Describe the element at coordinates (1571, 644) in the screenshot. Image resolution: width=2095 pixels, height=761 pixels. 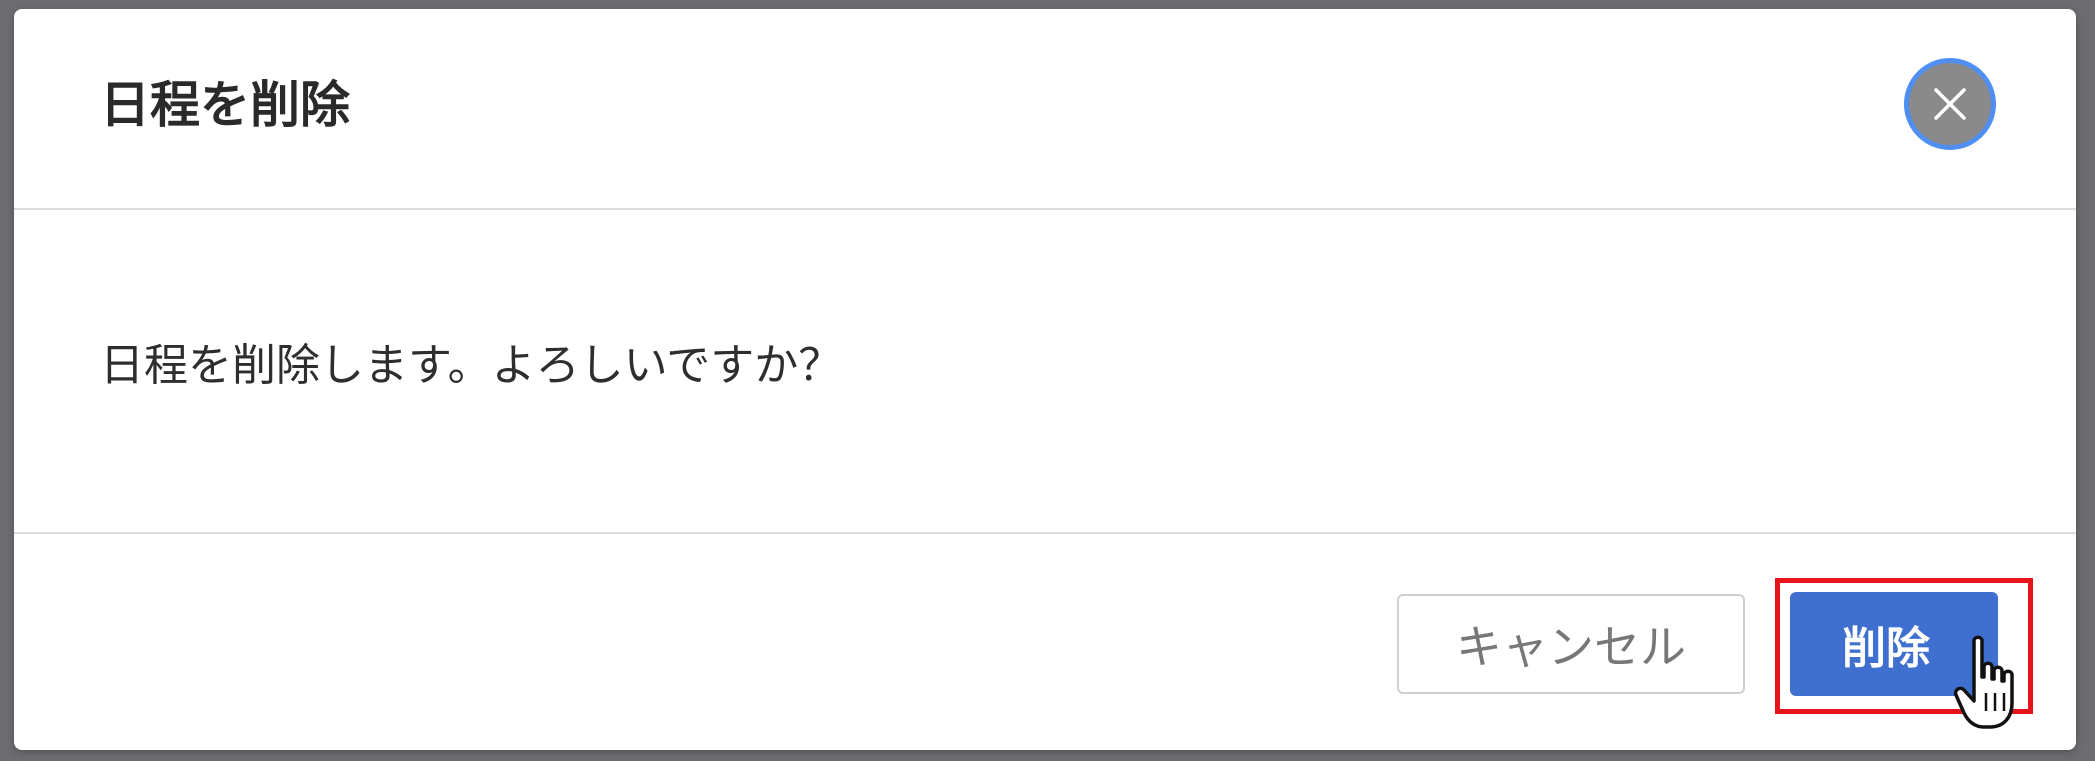
I see `cancel-button: キャンセル` at that location.